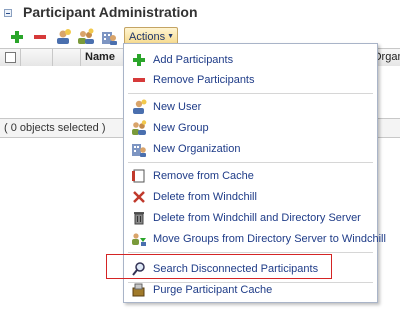 The image size is (400, 329). I want to click on new-group-button, so click(86, 37).